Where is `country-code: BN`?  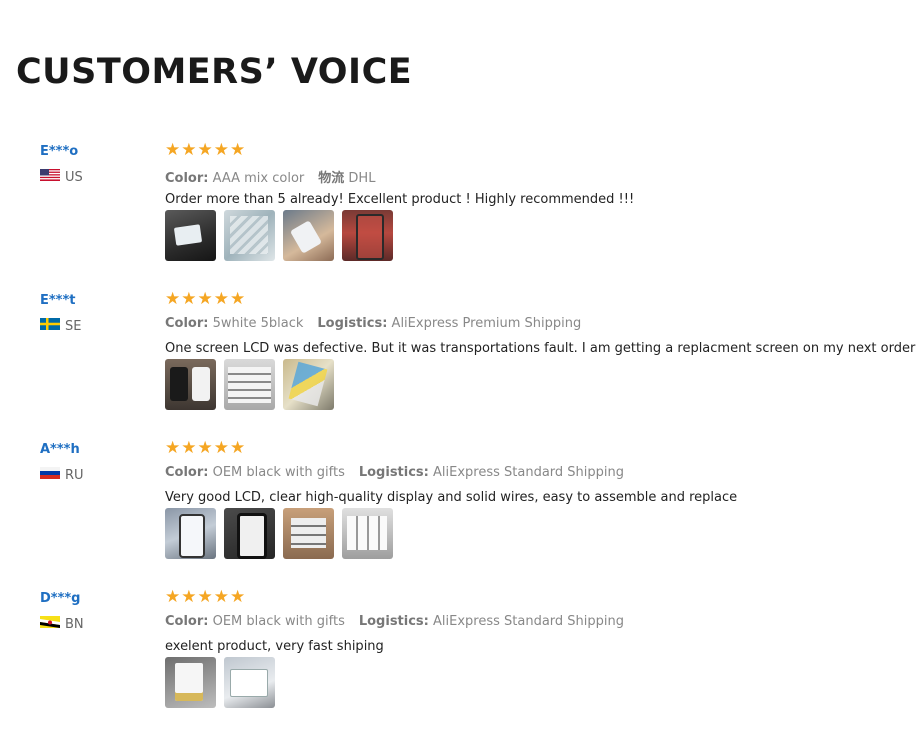 country-code: BN is located at coordinates (74, 624).